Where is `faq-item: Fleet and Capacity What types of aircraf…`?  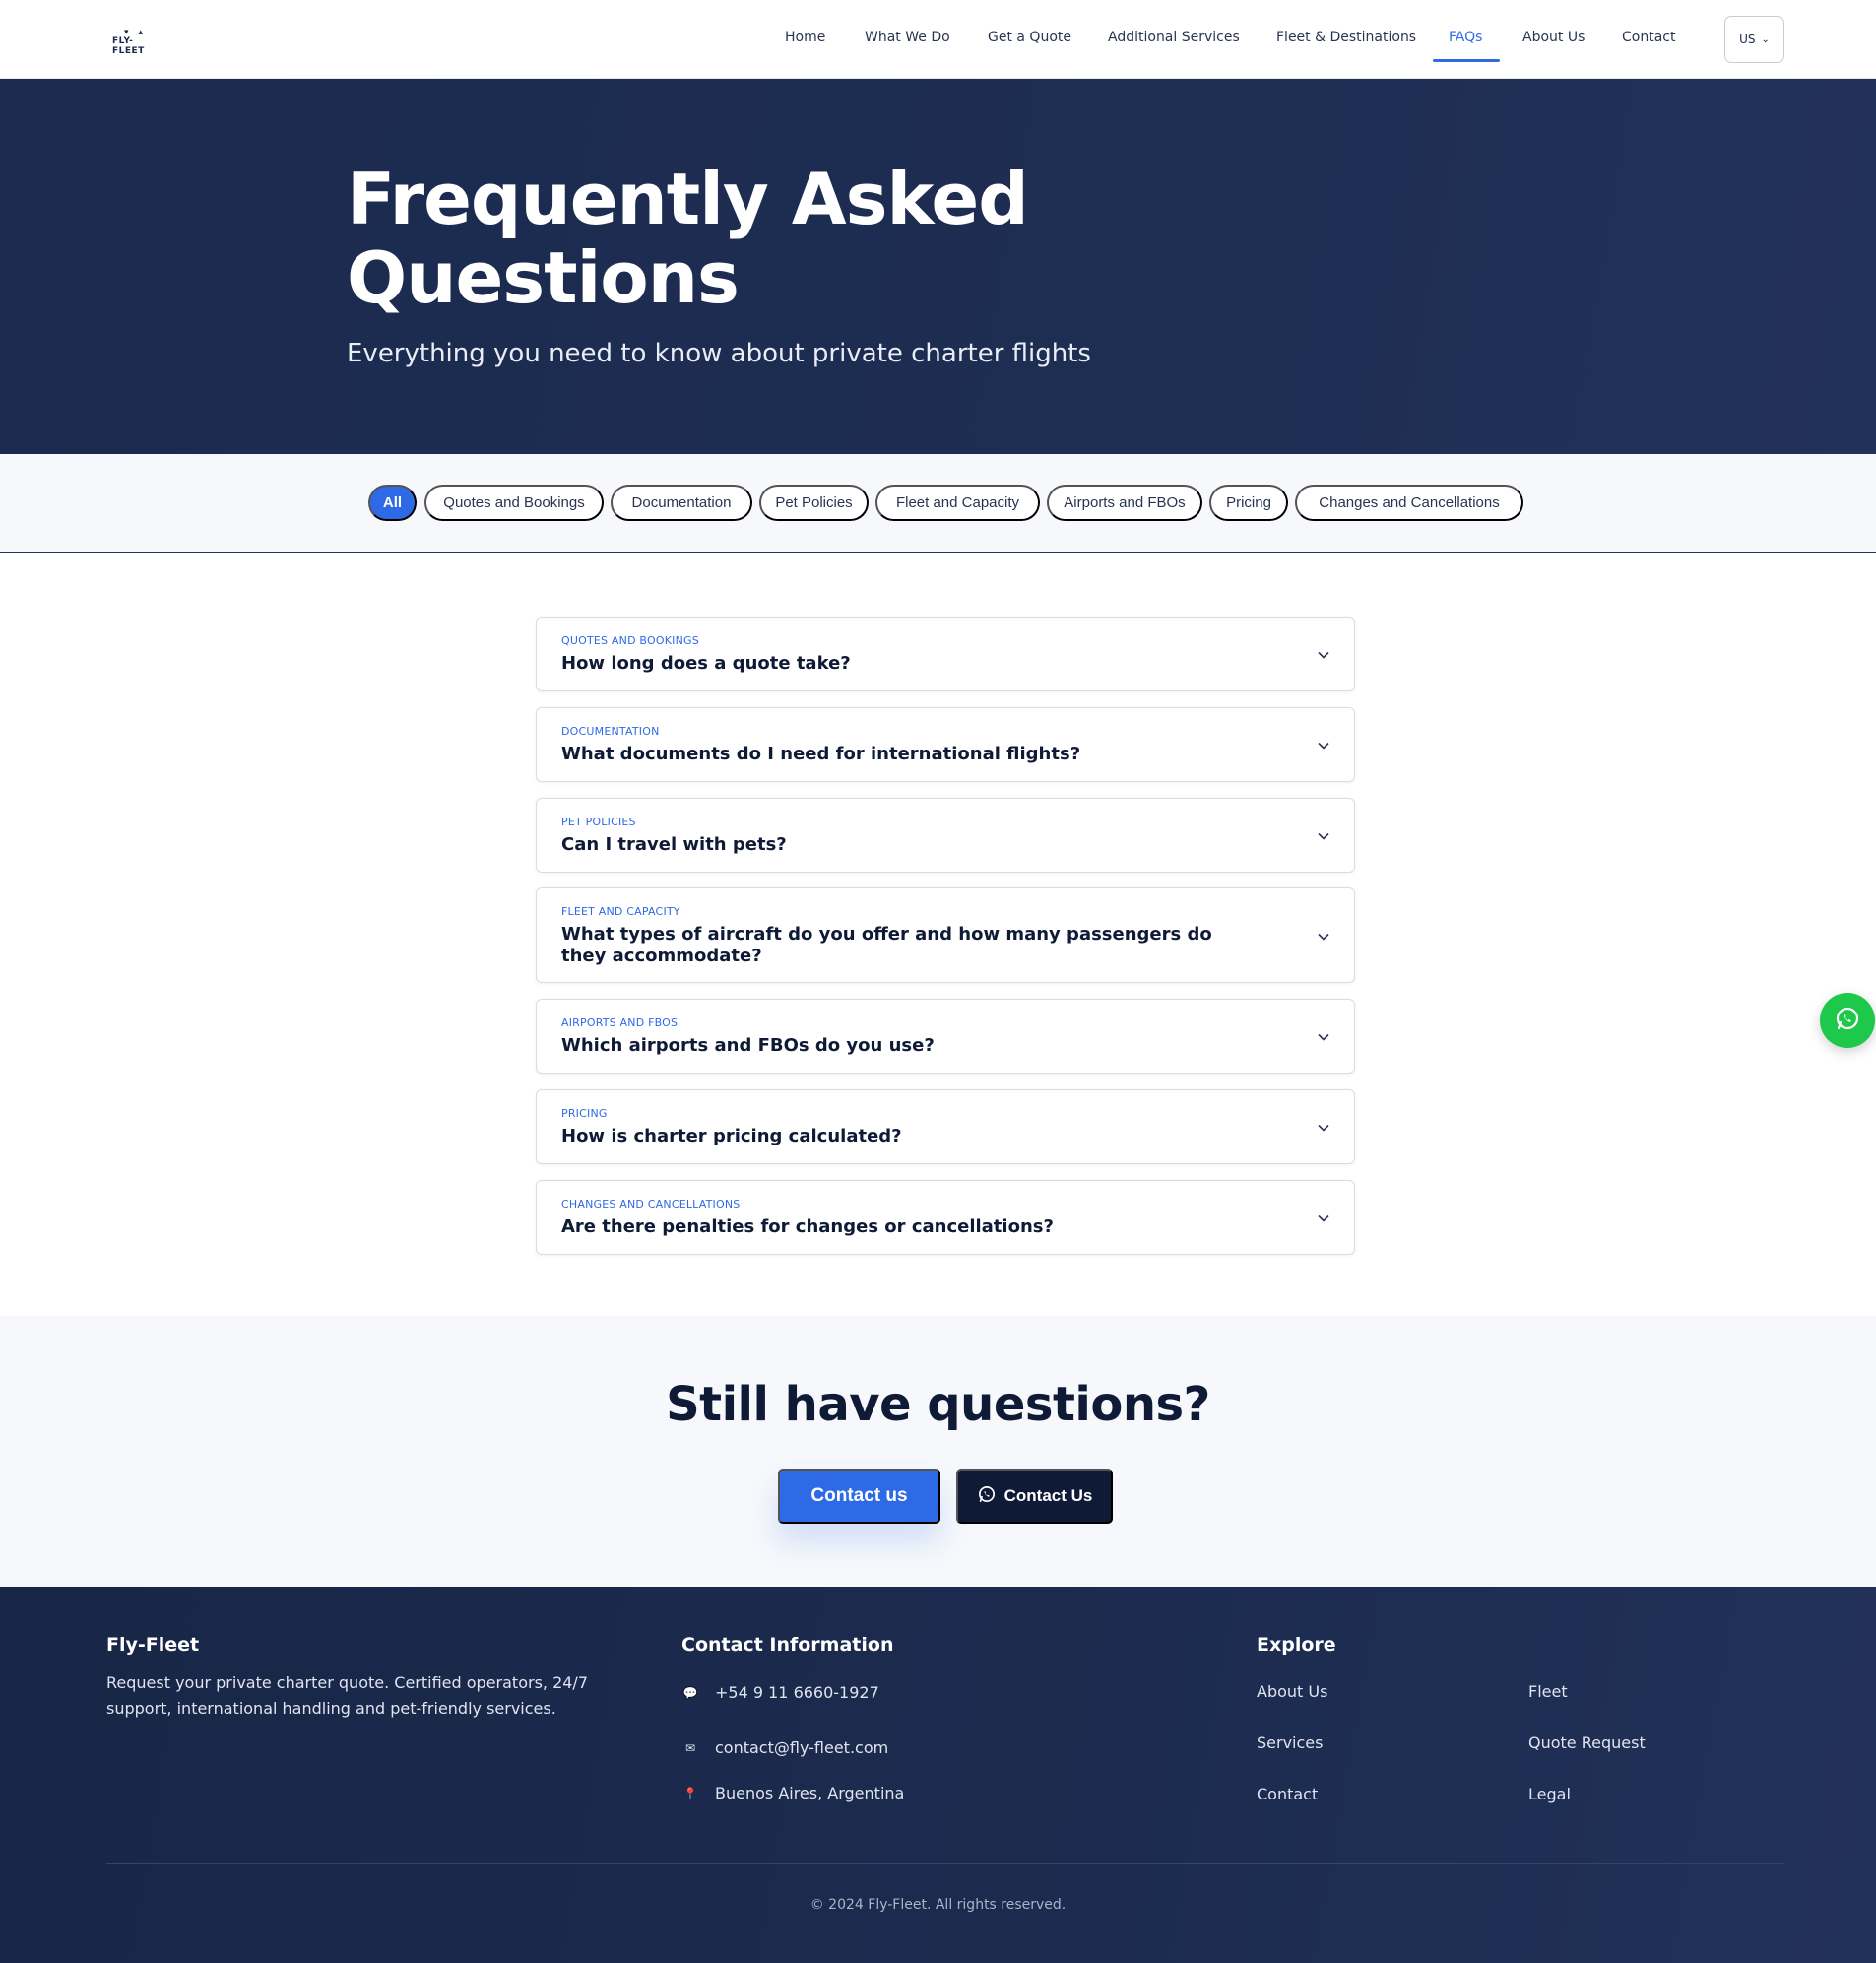
faq-item: Fleet and Capacity What types of aircraf… is located at coordinates (946, 935).